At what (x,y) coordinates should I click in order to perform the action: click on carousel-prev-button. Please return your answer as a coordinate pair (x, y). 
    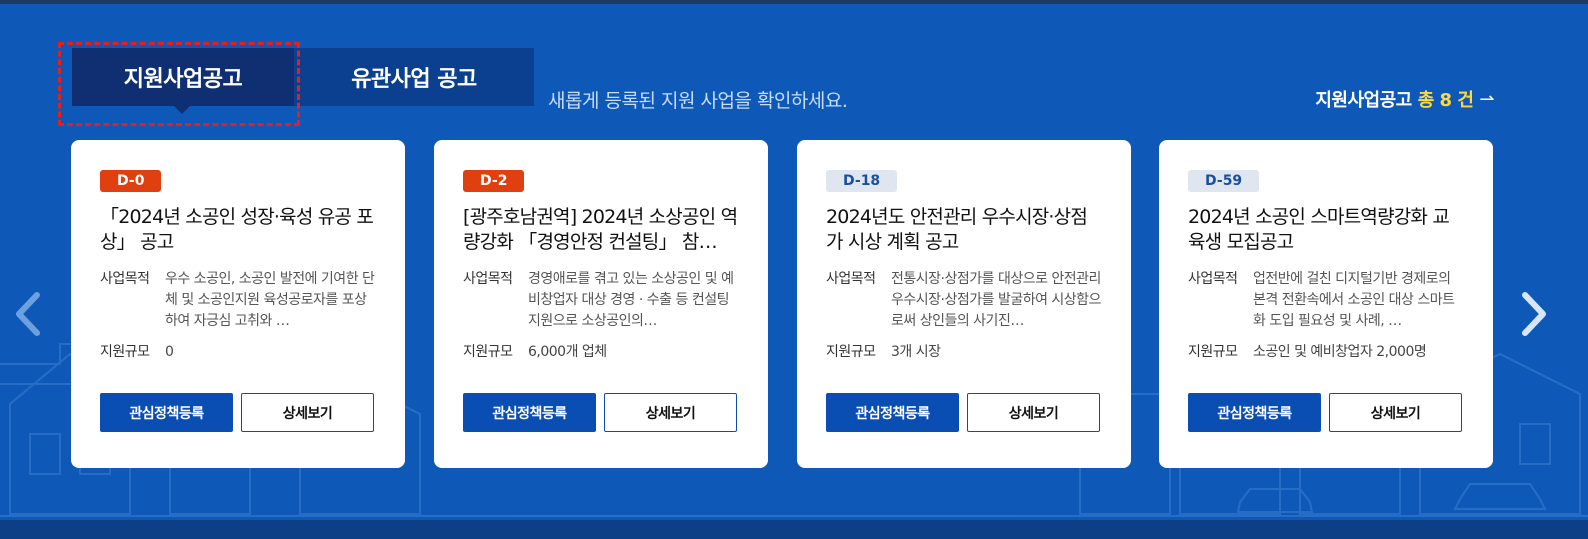
    Looking at the image, I should click on (28, 314).